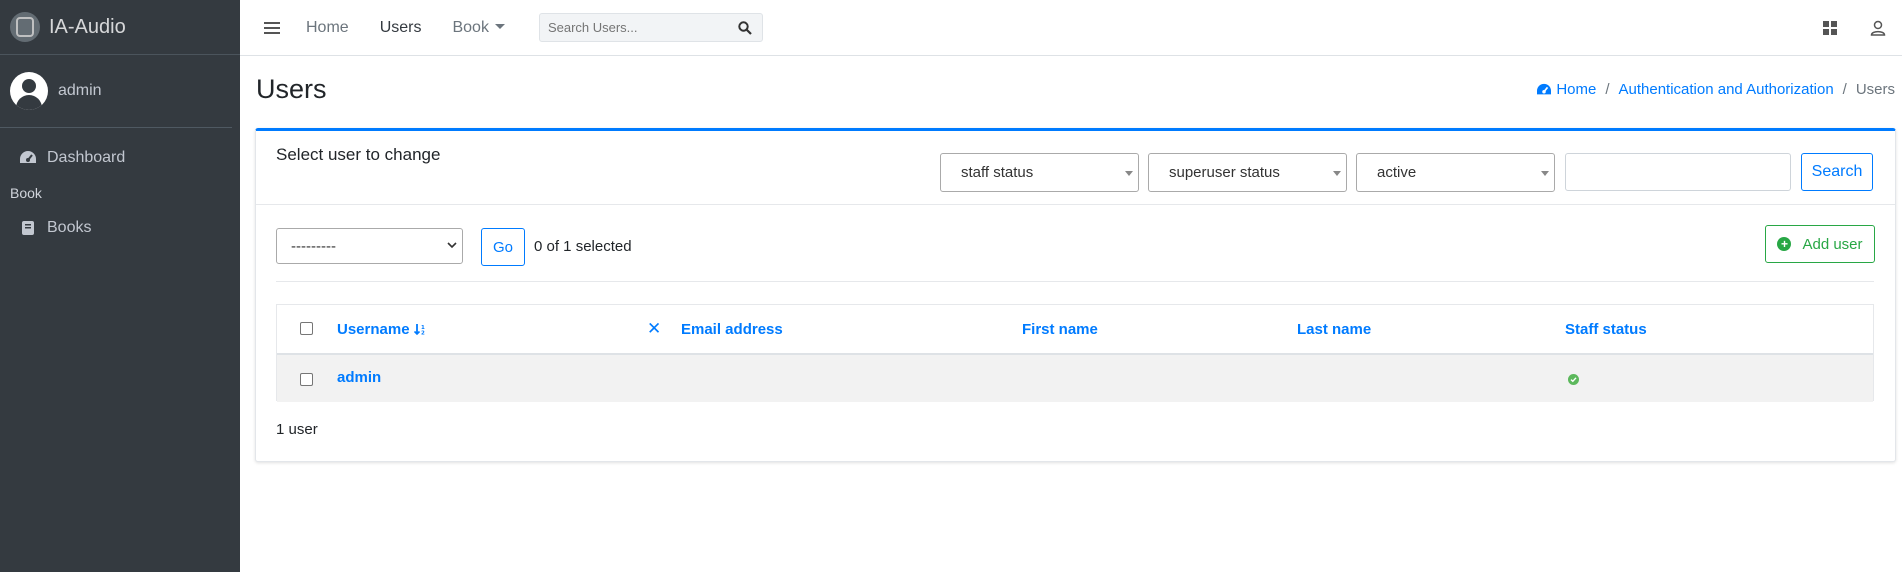 The width and height of the screenshot is (1902, 572). I want to click on menu-toggle-icon, so click(272, 28).